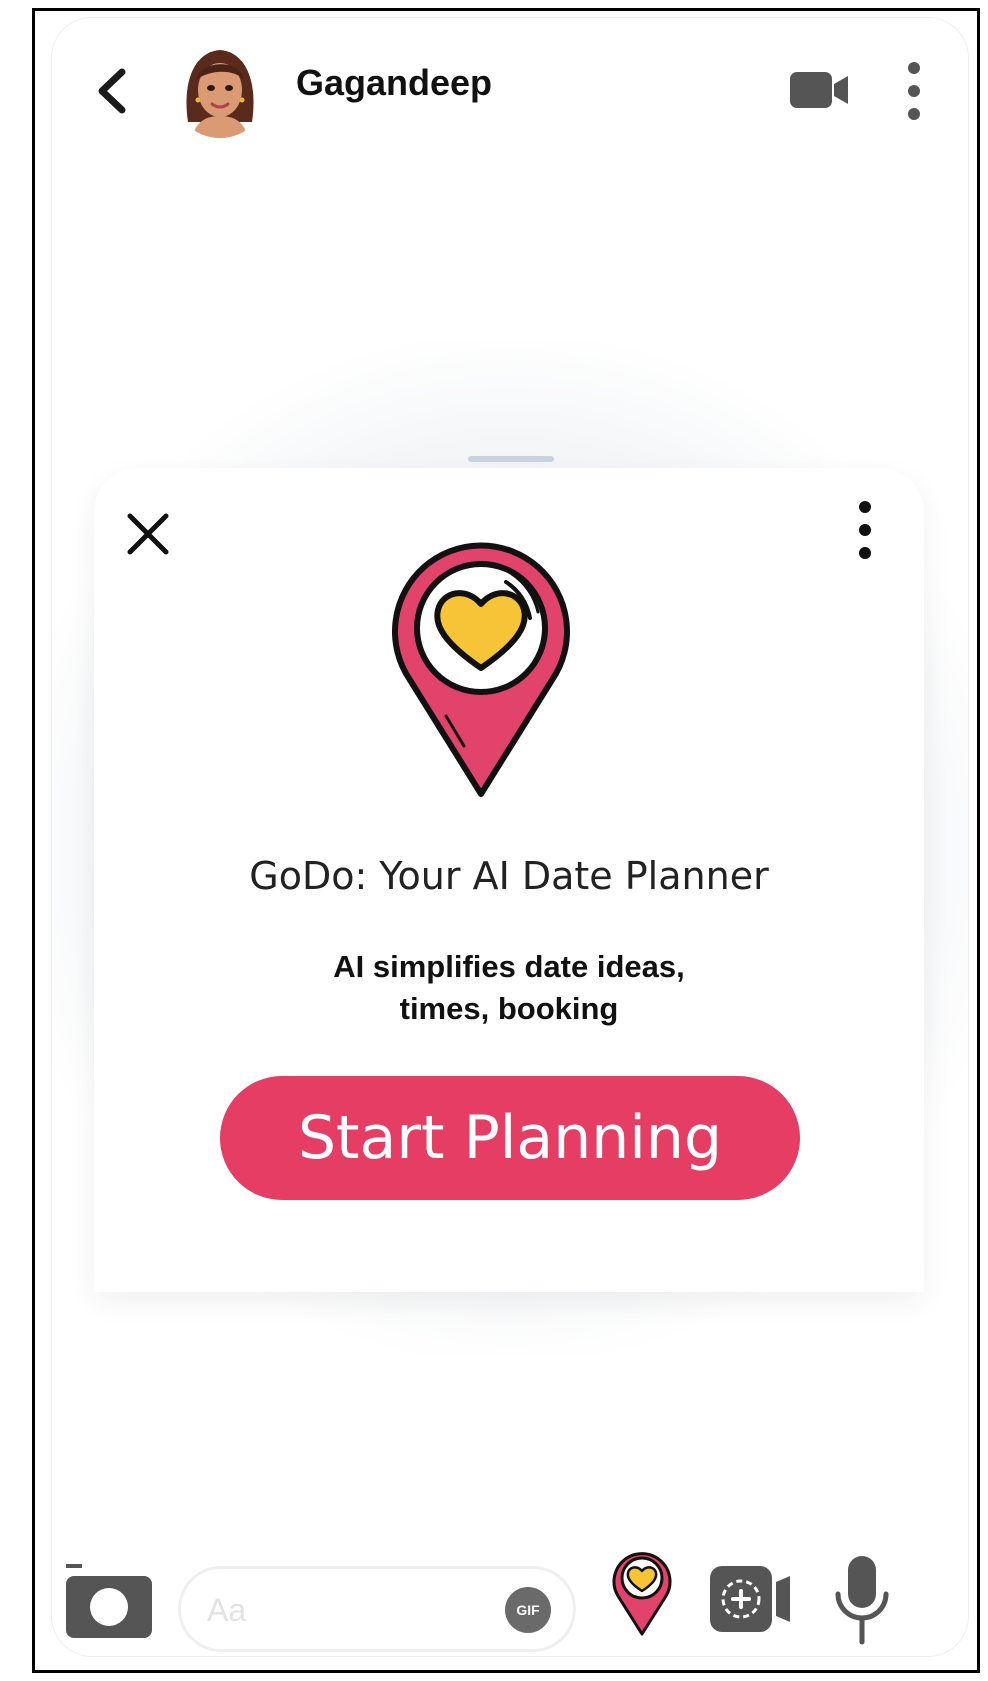  I want to click on card-subtitle: AI simplifies date ideas, times, booking, so click(509, 988).